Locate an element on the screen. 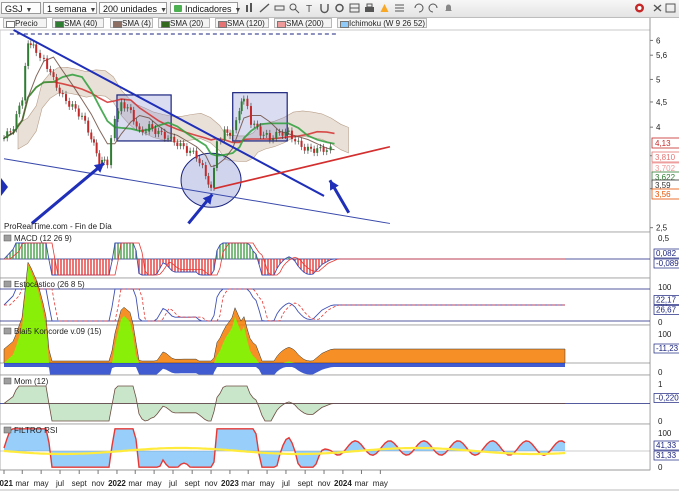 The width and height of the screenshot is (679, 500). text-icon: T is located at coordinates (309, 8).